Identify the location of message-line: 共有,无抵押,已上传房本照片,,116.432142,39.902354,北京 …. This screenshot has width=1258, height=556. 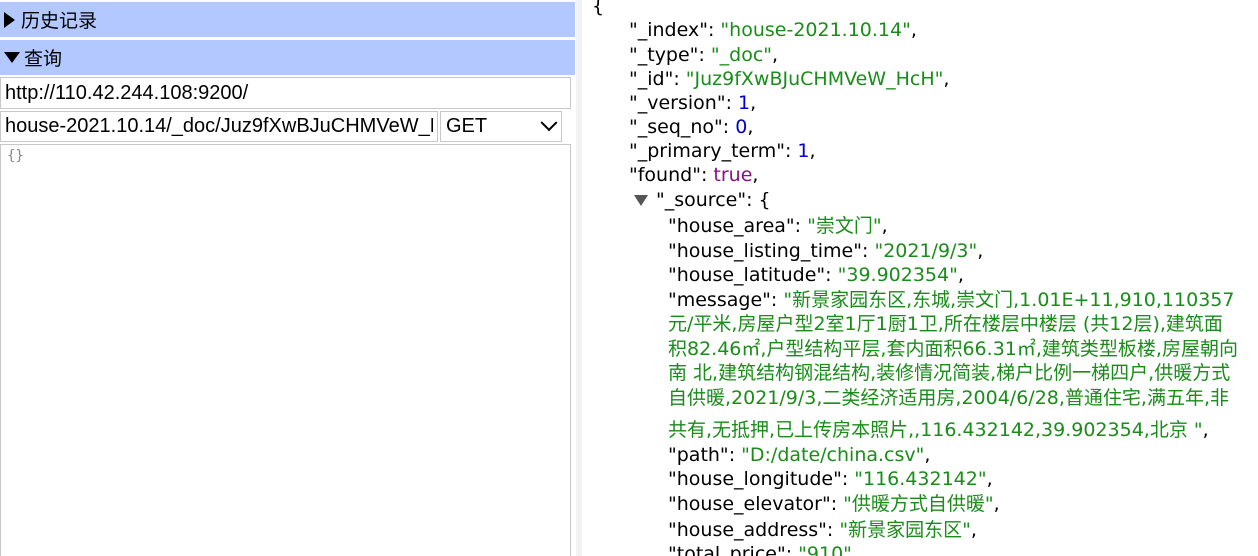
(938, 430).